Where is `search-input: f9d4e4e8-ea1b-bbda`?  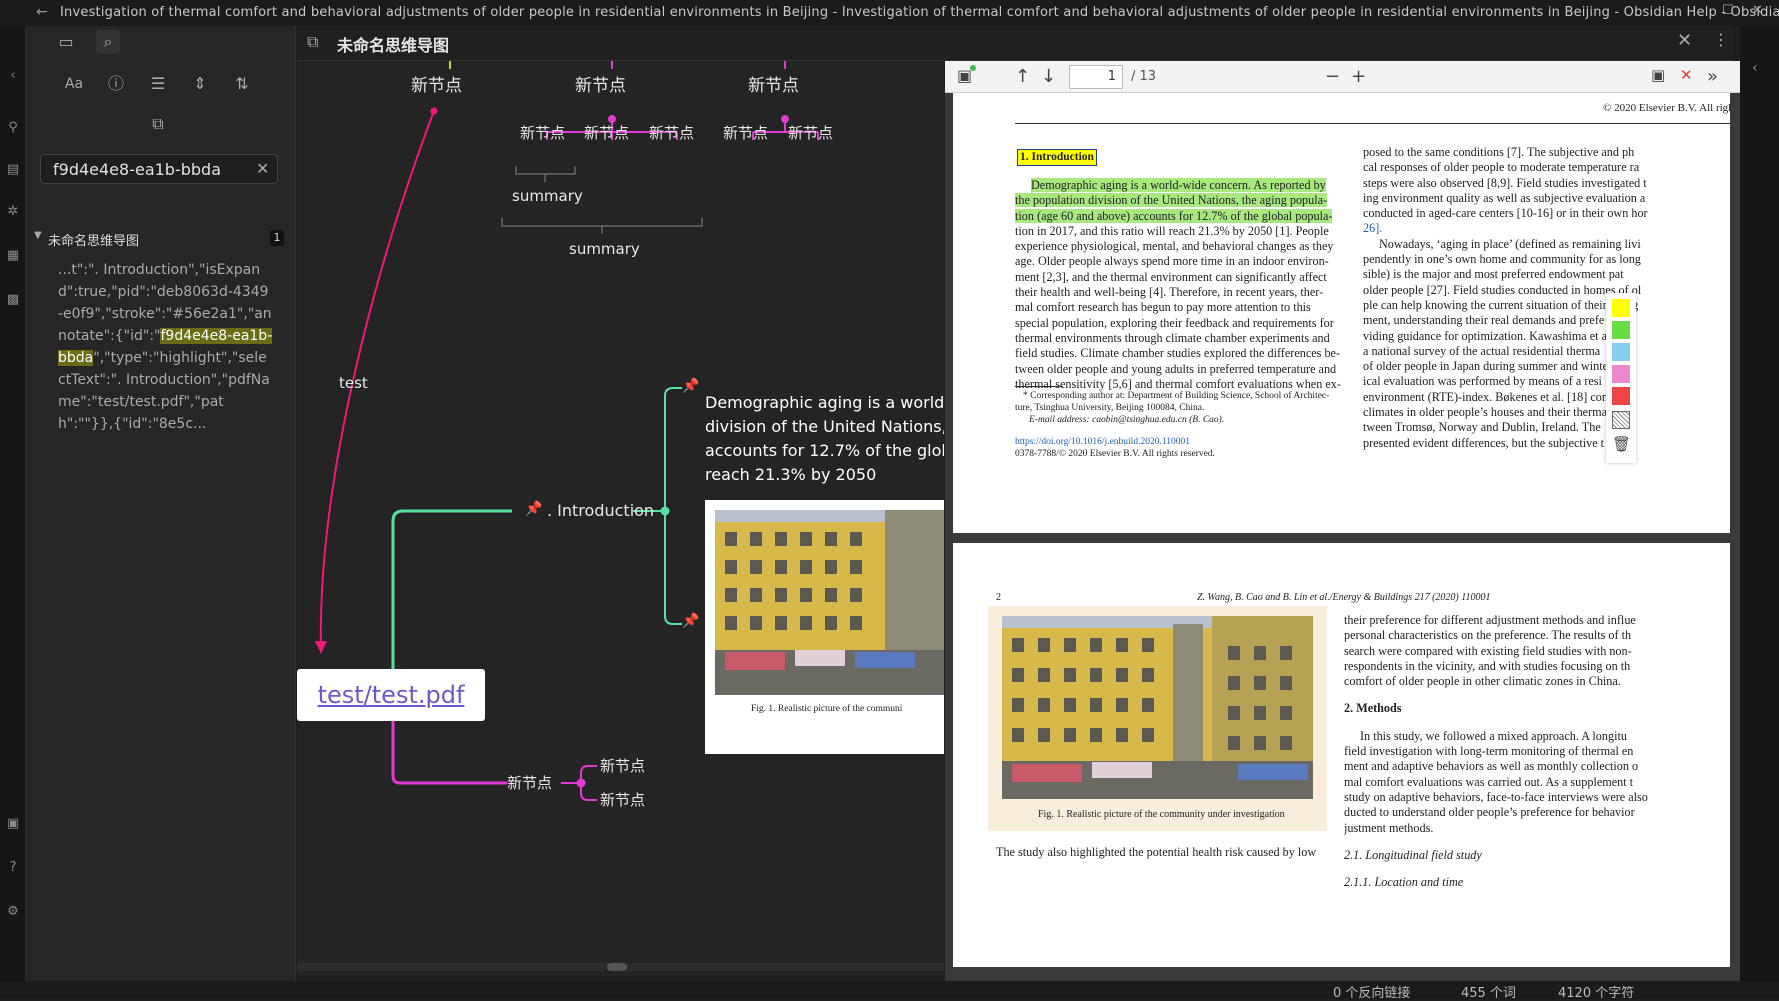 search-input: f9d4e4e8-ea1b-bbda is located at coordinates (159, 169).